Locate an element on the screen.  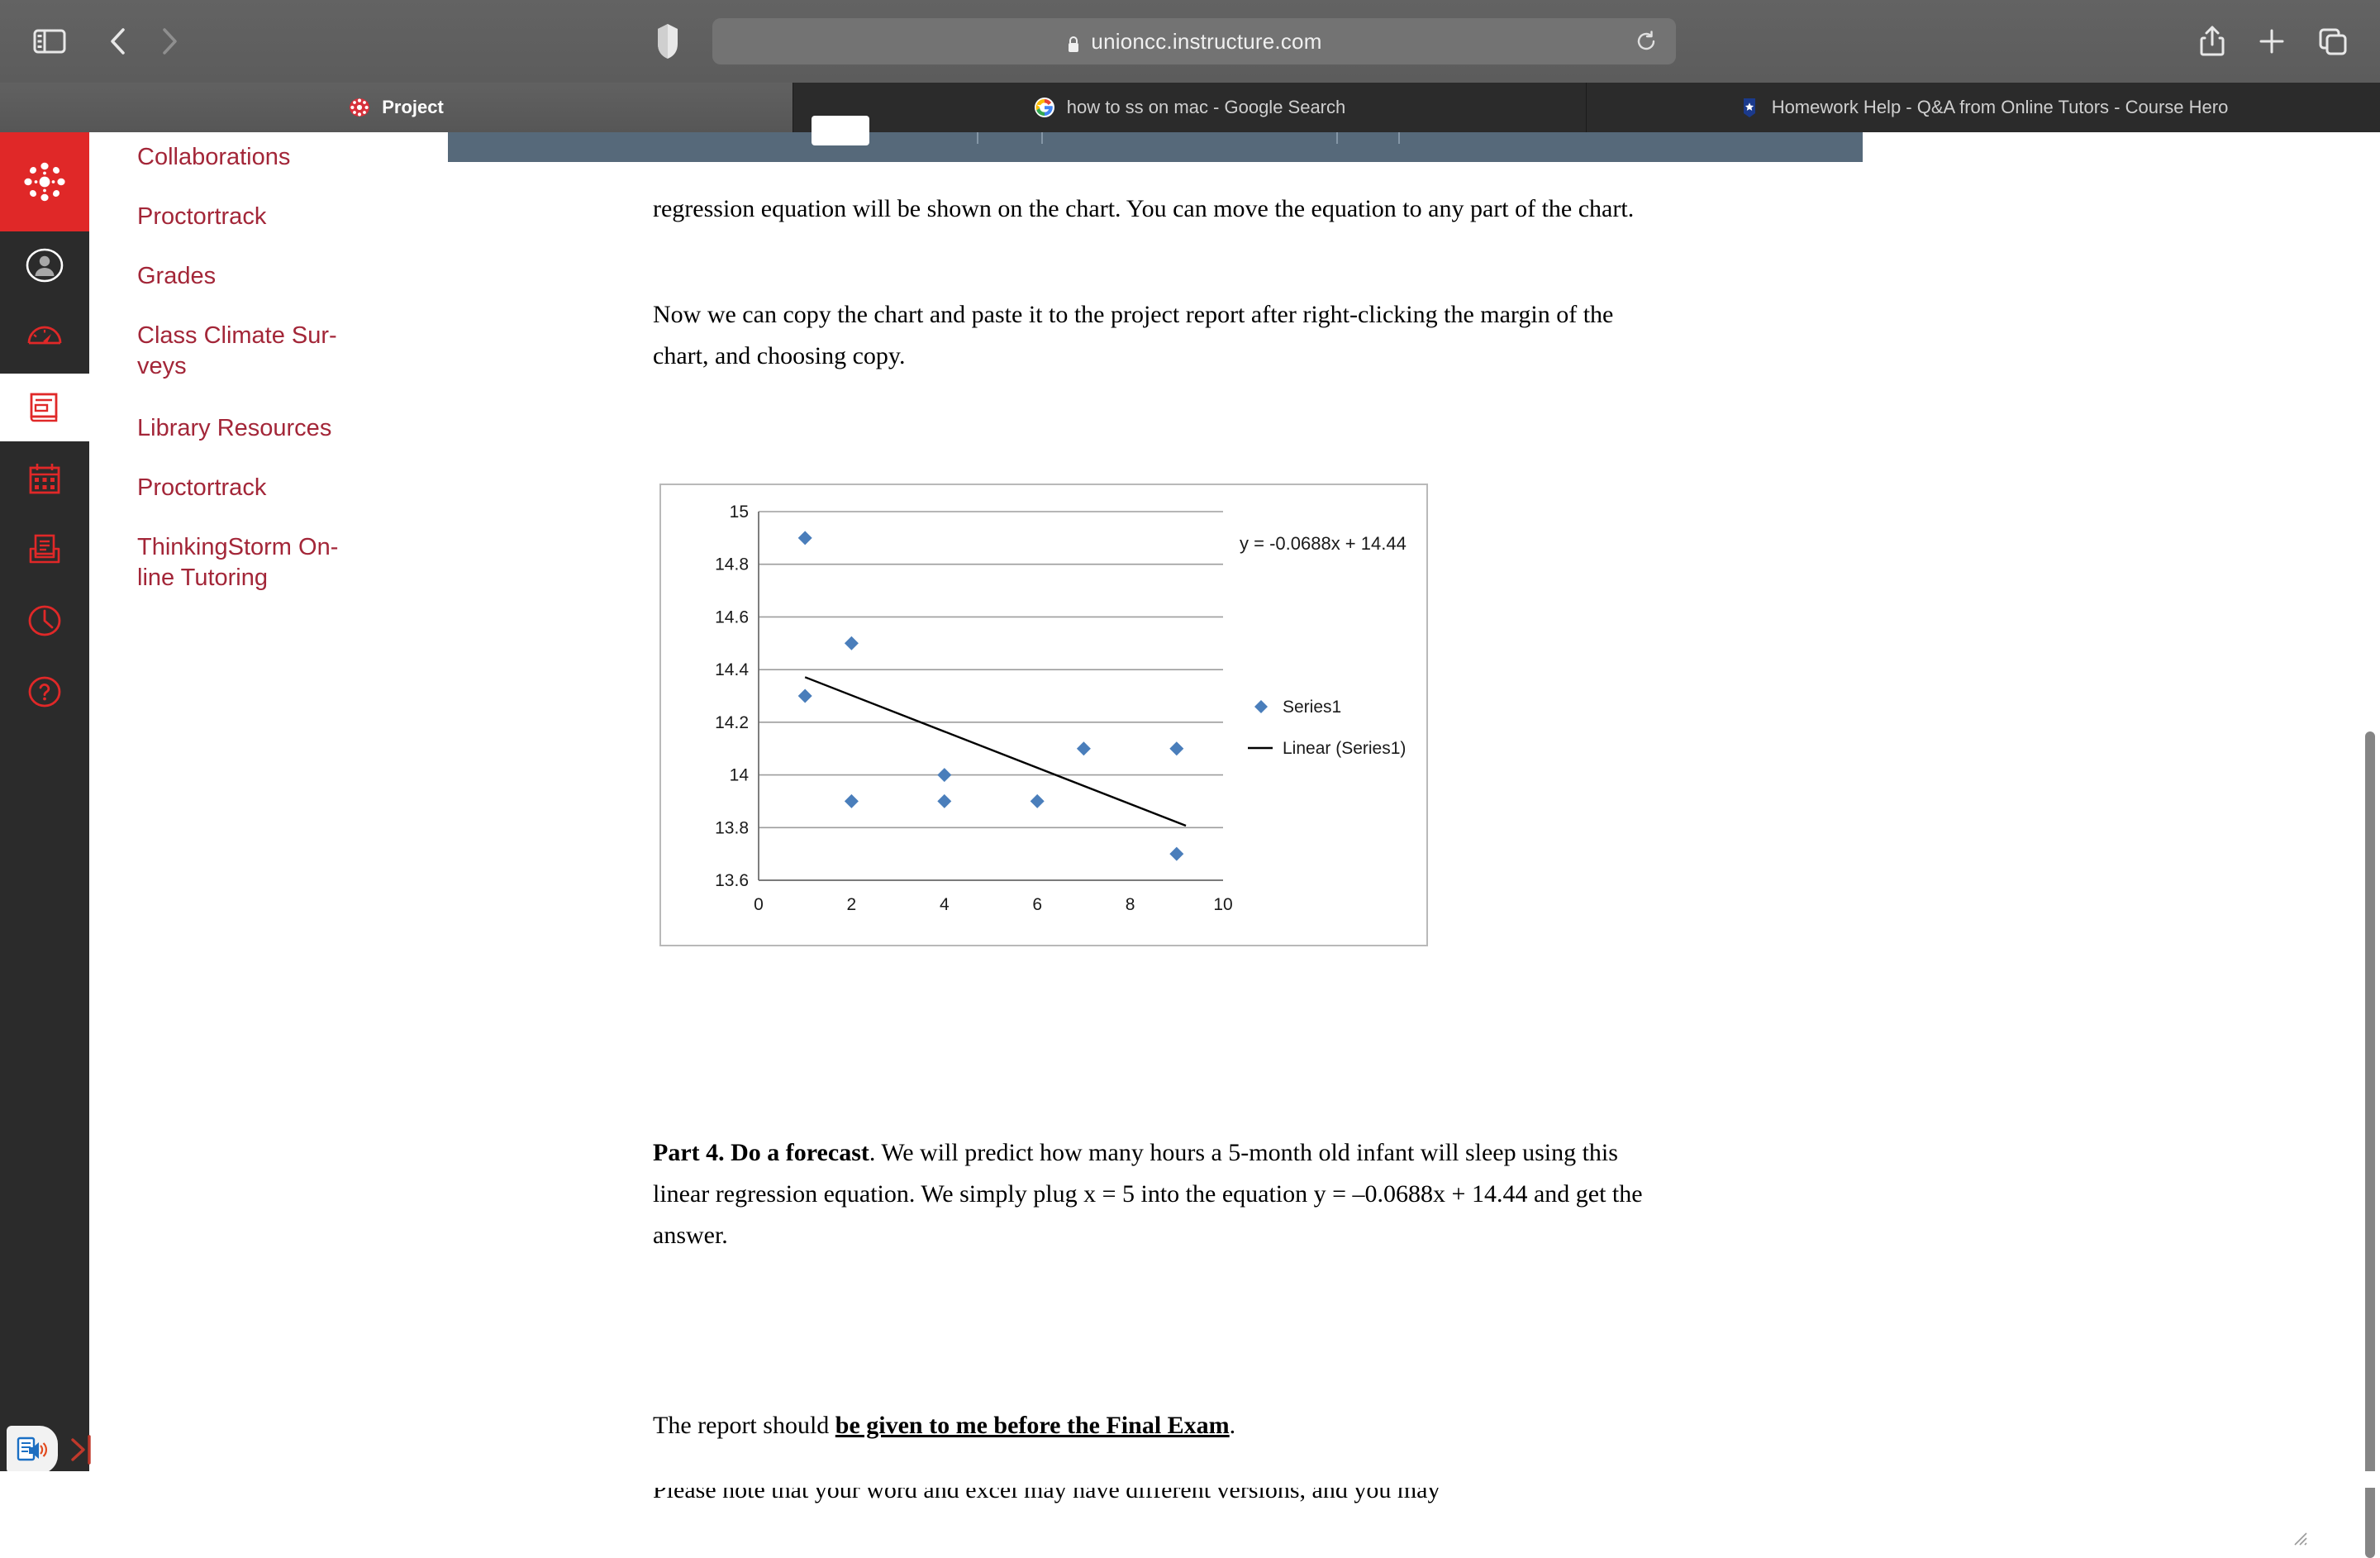
question-help-icon is located at coordinates (44, 692).